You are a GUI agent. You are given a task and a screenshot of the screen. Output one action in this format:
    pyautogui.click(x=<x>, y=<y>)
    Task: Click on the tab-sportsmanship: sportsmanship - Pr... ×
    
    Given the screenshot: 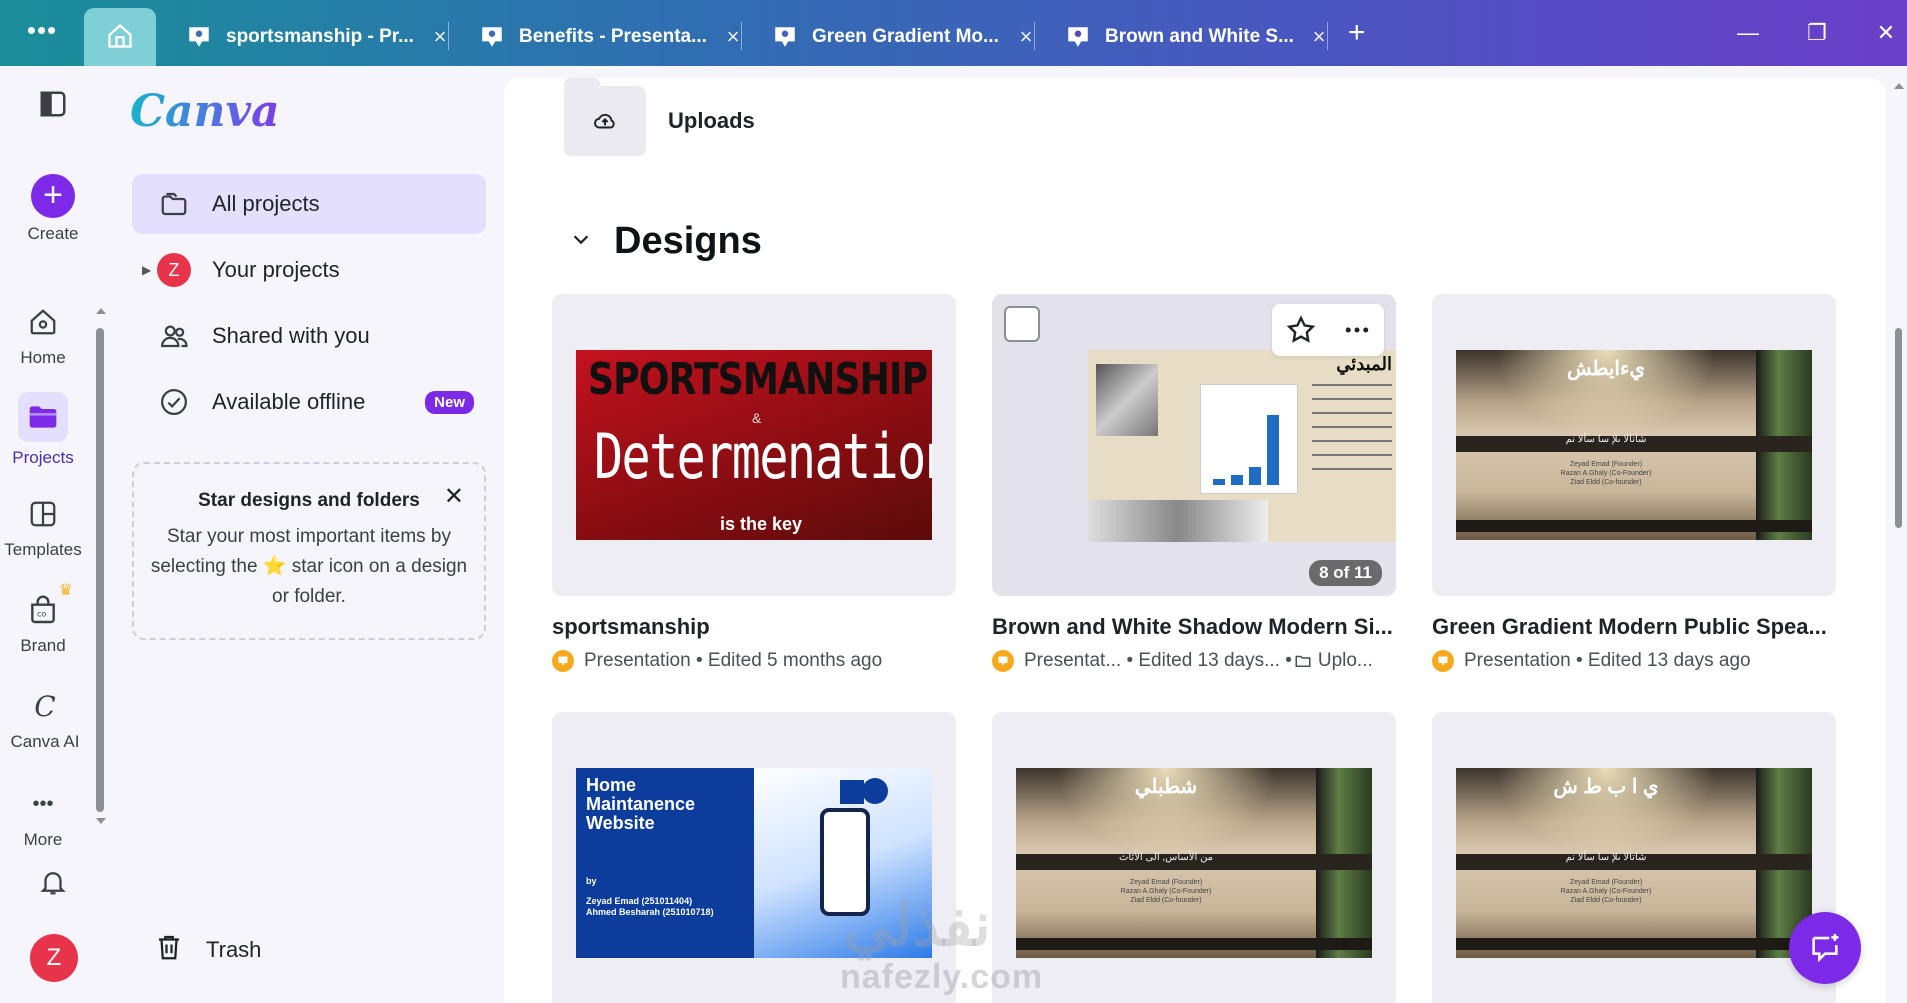 What is the action you would take?
    pyautogui.click(x=310, y=37)
    